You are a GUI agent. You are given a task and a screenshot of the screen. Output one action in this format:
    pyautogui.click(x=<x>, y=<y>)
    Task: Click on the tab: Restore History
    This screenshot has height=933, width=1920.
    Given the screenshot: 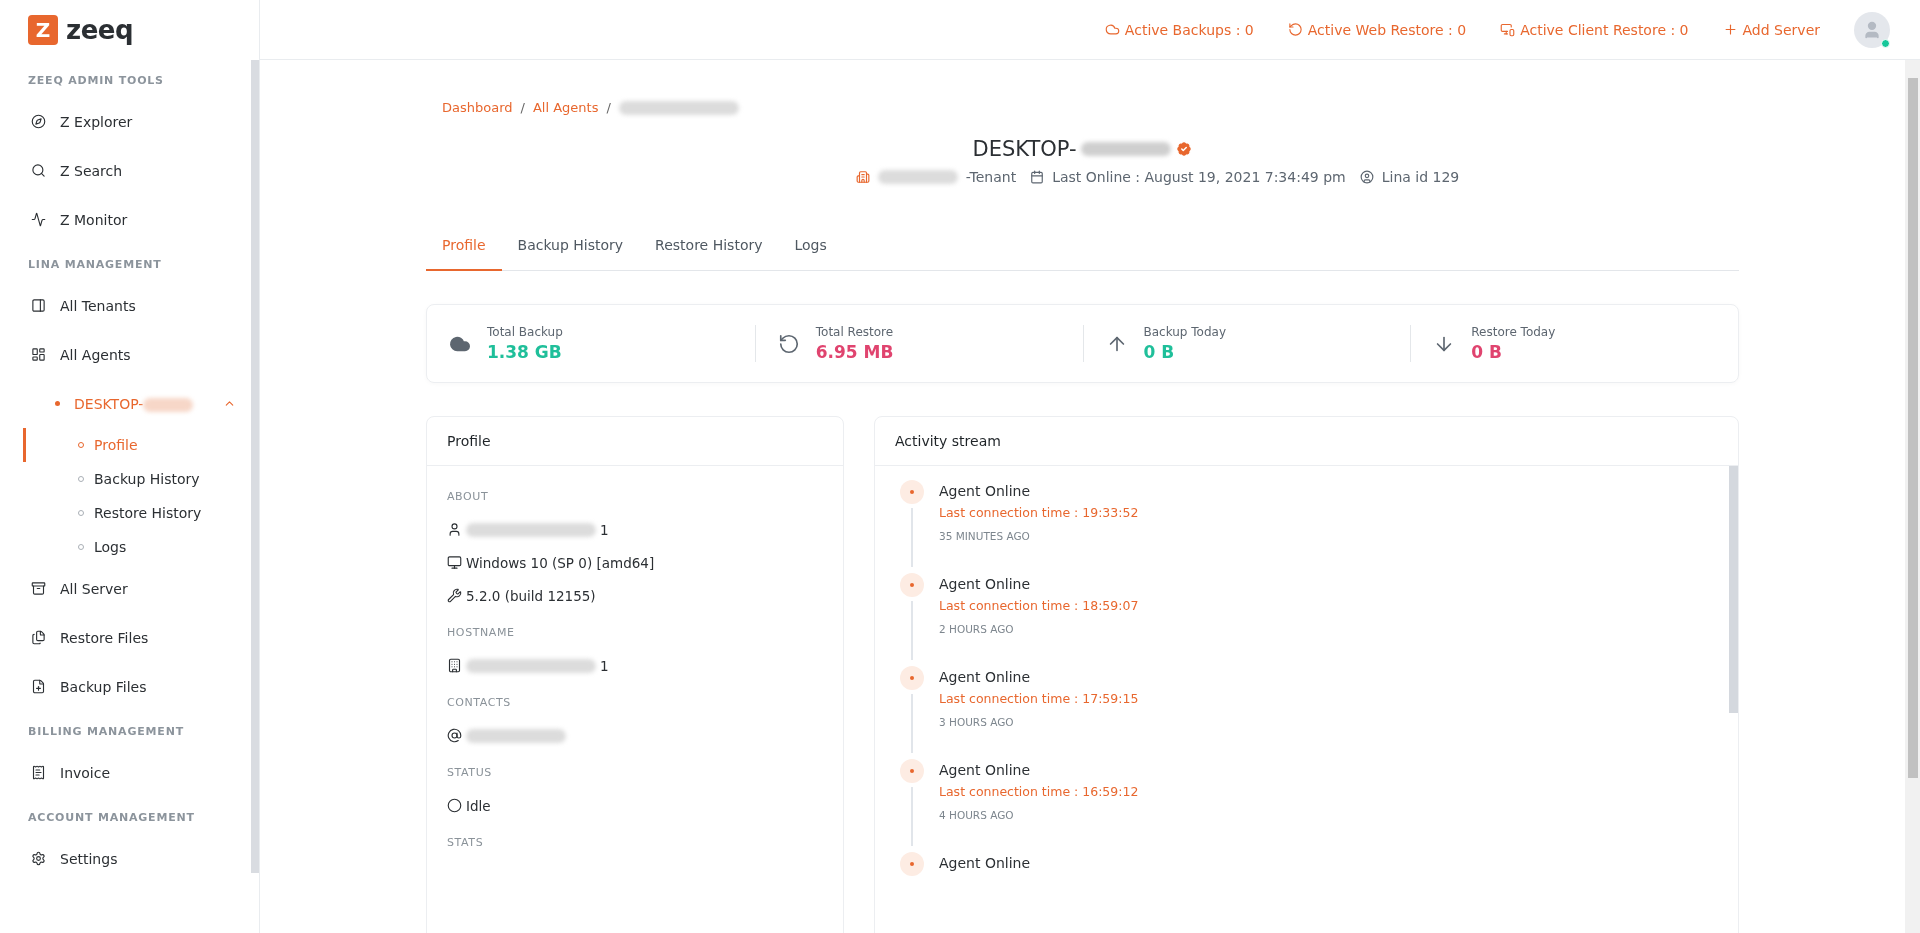 What is the action you would take?
    pyautogui.click(x=709, y=248)
    